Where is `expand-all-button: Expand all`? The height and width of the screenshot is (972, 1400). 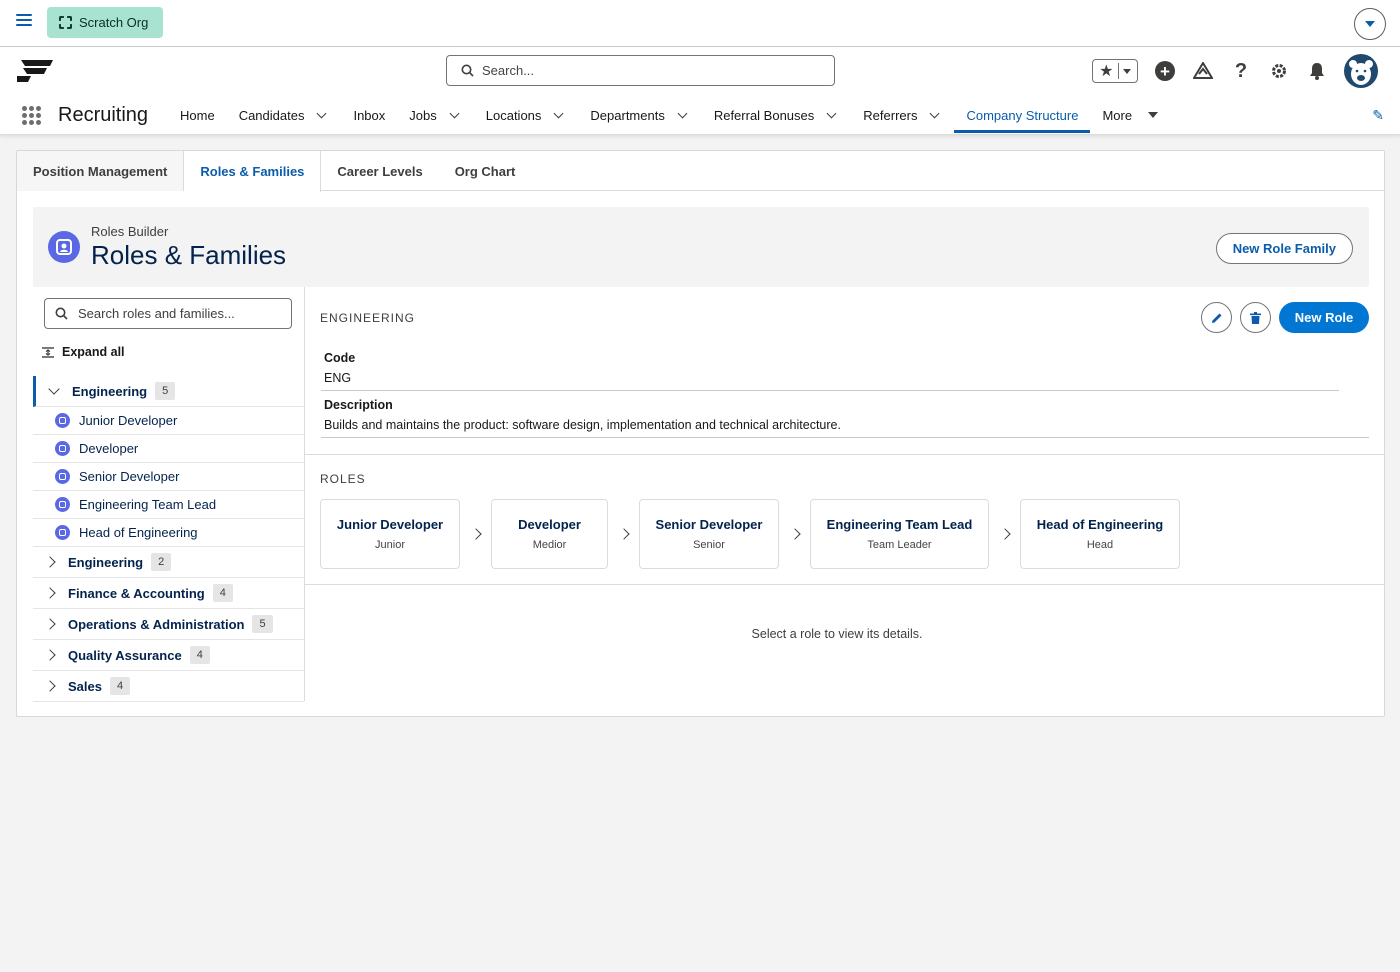
expand-all-button: Expand all is located at coordinates (83, 352).